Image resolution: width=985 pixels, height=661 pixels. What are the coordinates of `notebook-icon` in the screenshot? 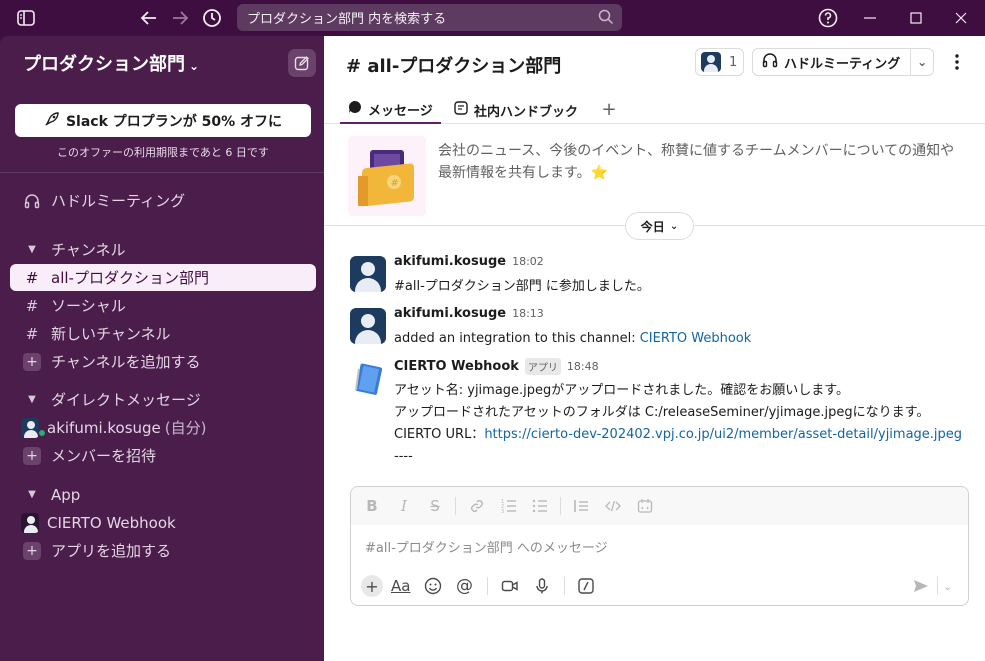 It's located at (369, 379).